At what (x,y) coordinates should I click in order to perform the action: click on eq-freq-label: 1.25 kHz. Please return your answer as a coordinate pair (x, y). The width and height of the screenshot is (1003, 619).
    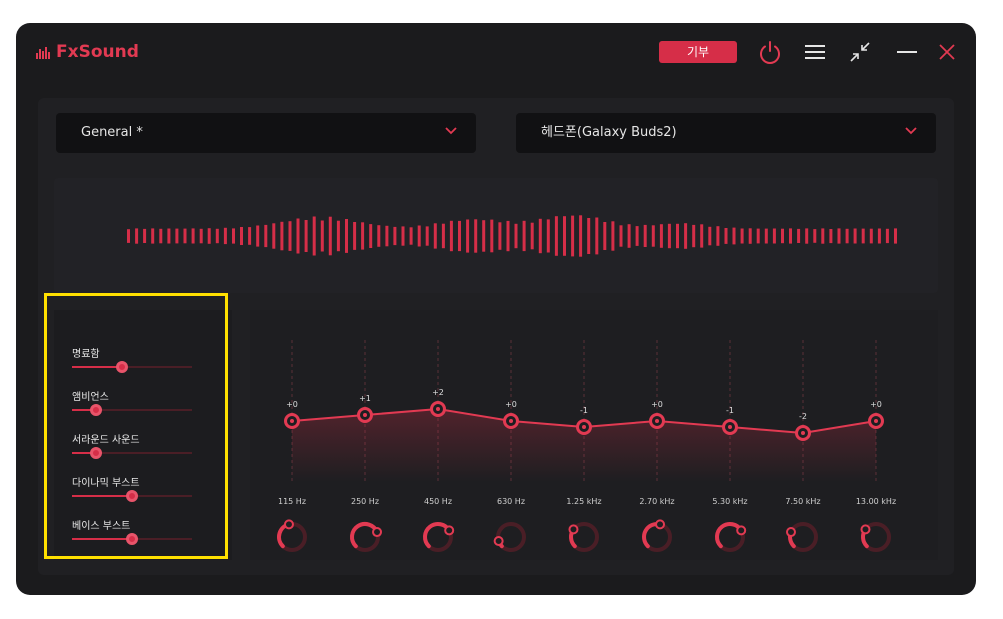
    Looking at the image, I should click on (583, 501).